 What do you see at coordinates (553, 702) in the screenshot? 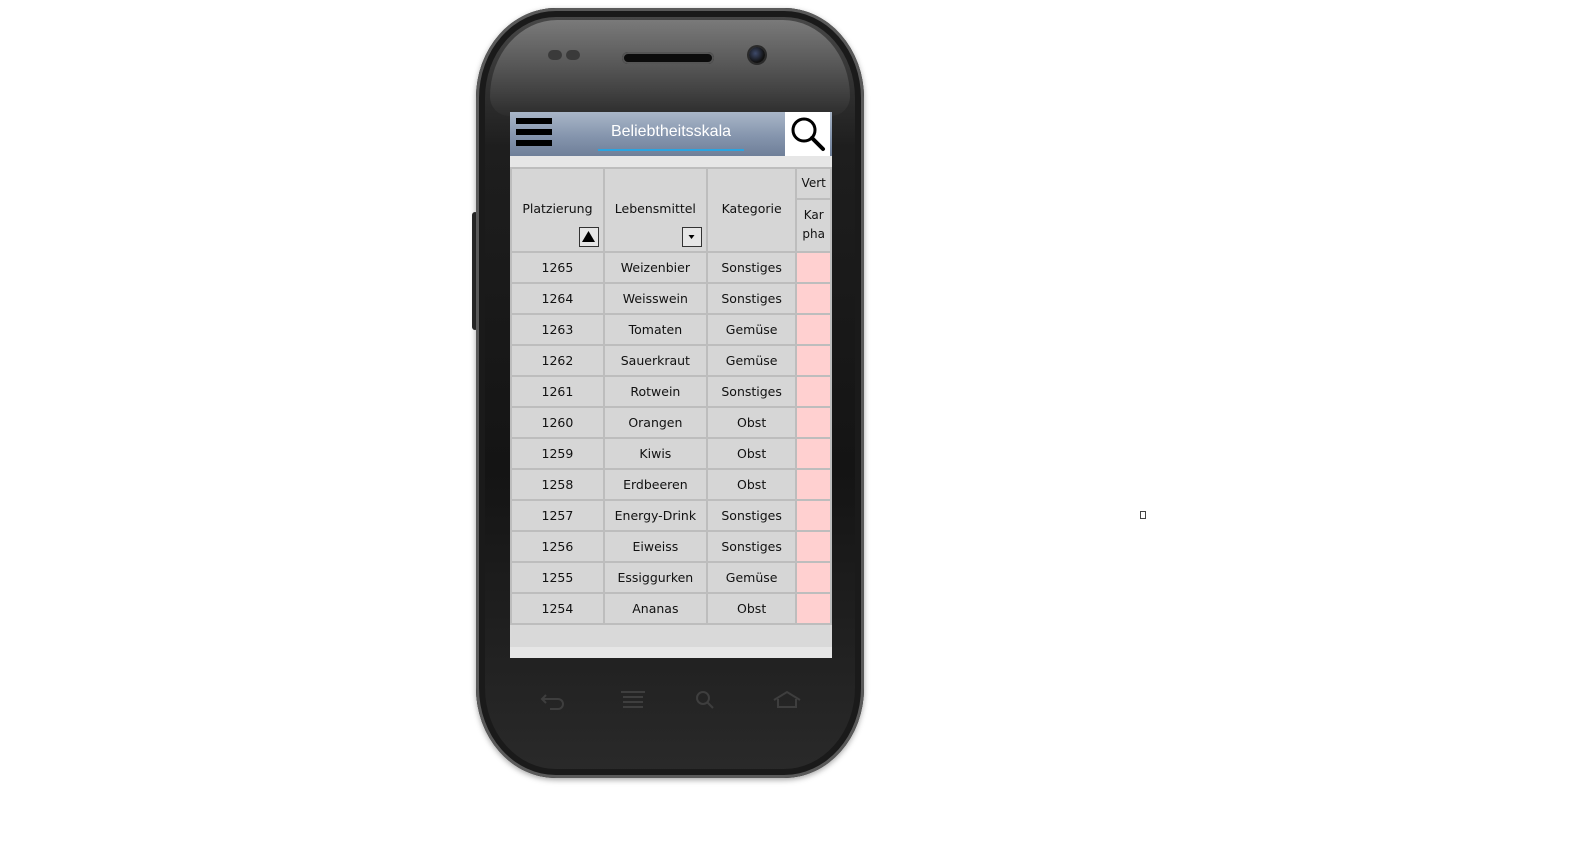
I see `back-icon` at bounding box center [553, 702].